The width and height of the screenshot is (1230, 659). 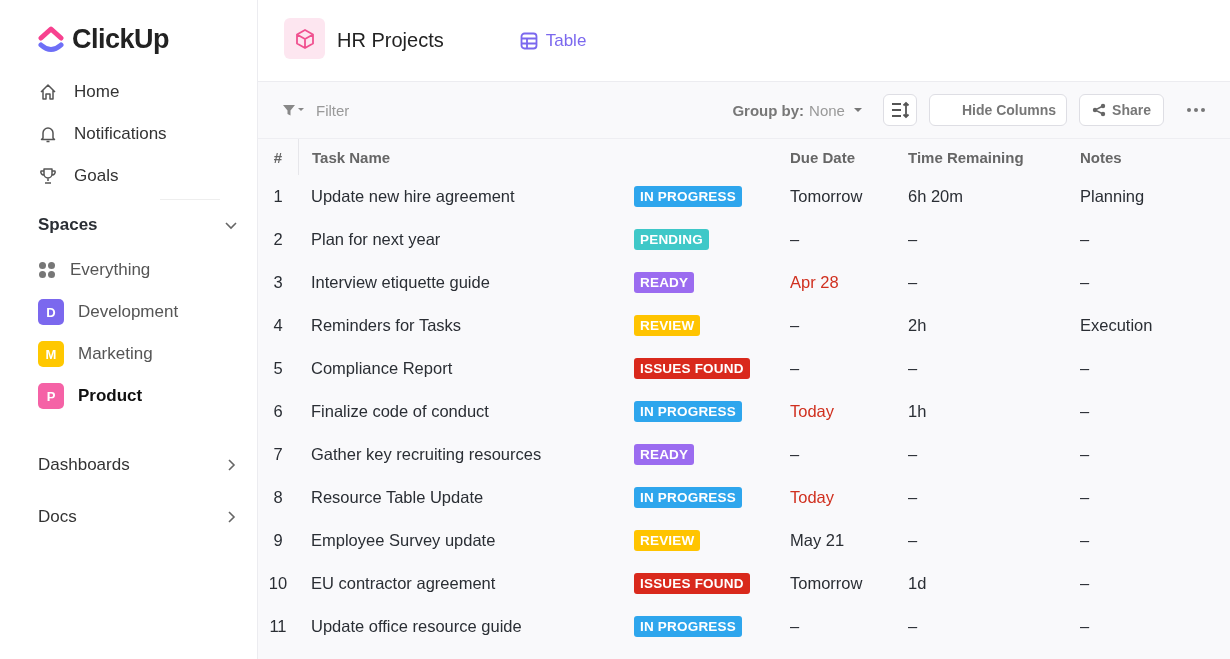 What do you see at coordinates (278, 583) in the screenshot?
I see `row-number: 10` at bounding box center [278, 583].